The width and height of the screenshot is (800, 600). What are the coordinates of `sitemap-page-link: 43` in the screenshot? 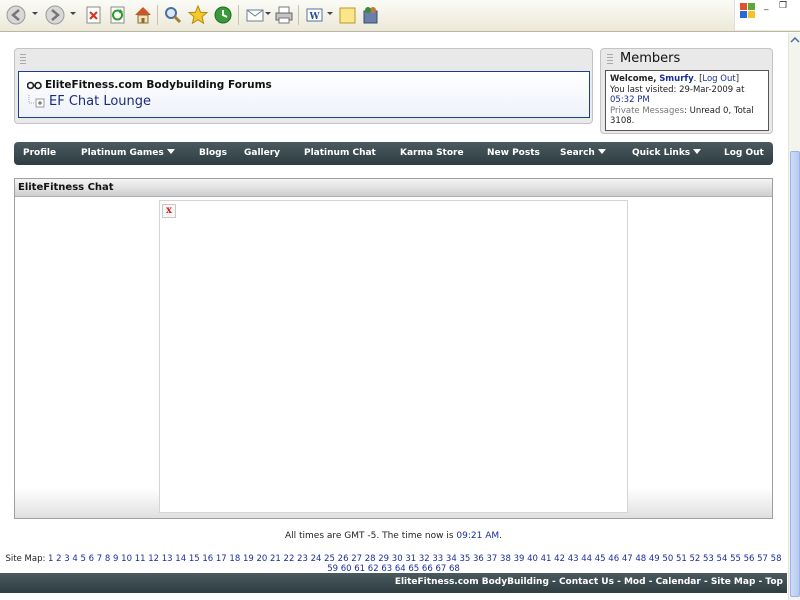 It's located at (573, 559).